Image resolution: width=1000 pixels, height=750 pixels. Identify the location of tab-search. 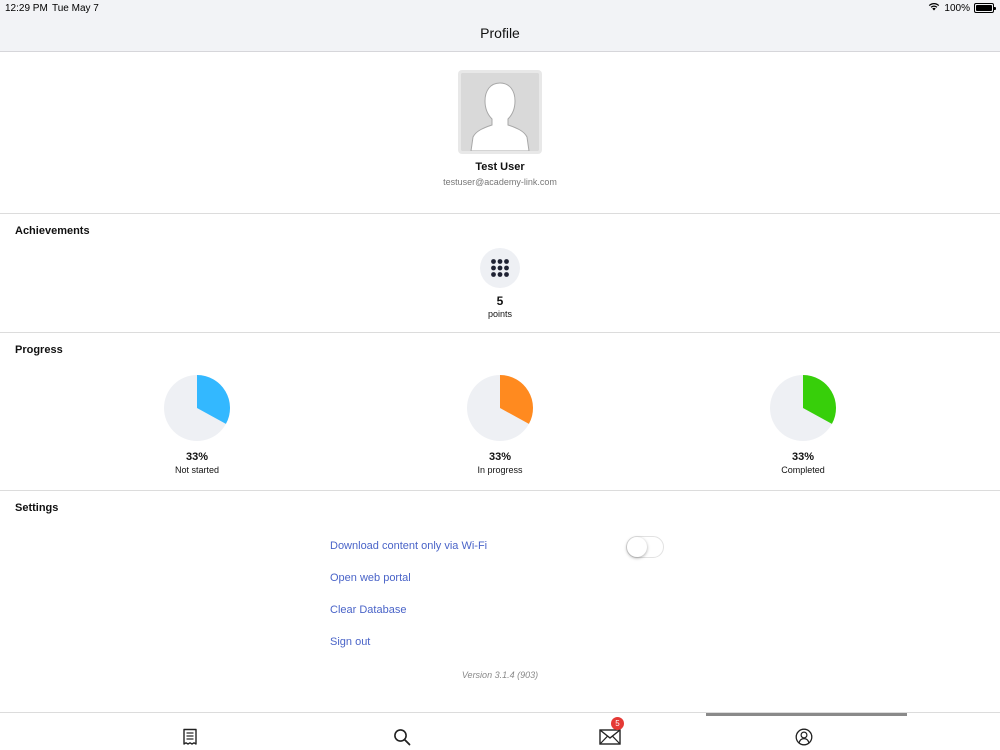
(402, 737).